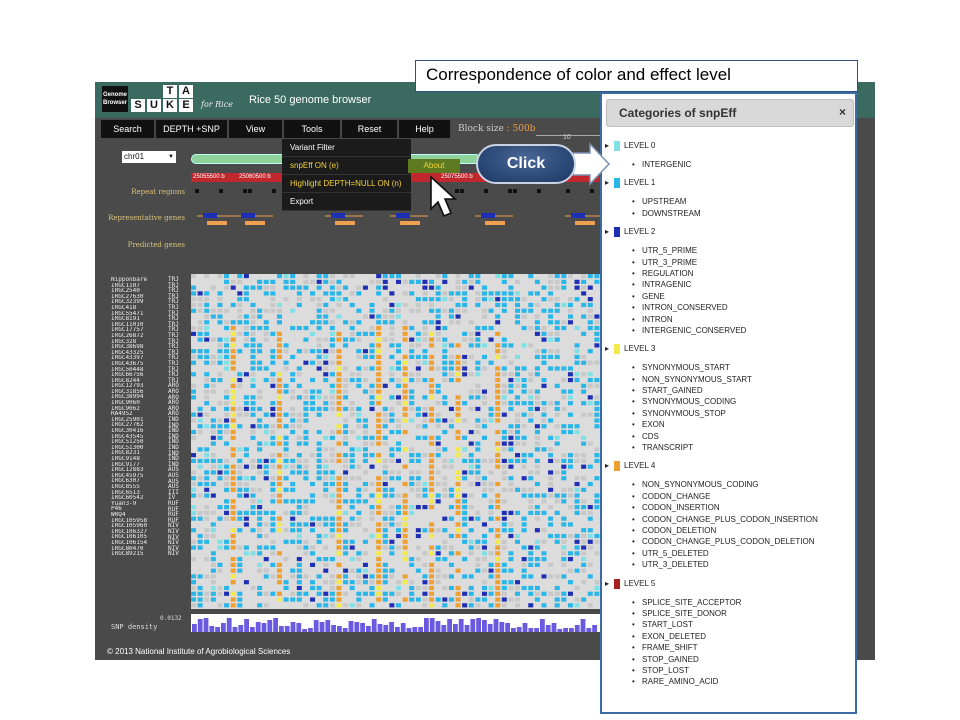 This screenshot has width=960, height=720. I want to click on gene-exon, so click(248, 215).